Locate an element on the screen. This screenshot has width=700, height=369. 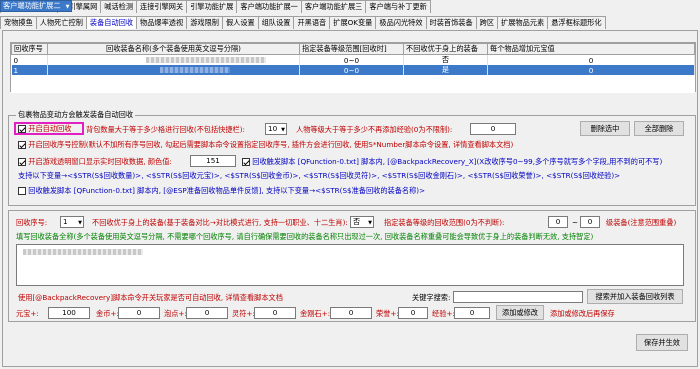
tab-sub-10: 时装首饰装备 is located at coordinates (451, 22).